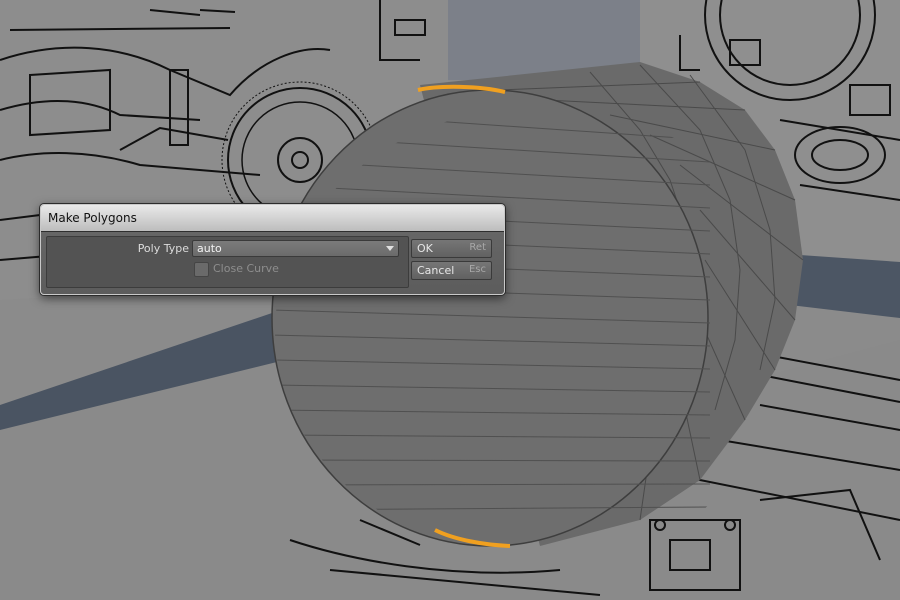  I want to click on chevron-down-icon, so click(390, 248).